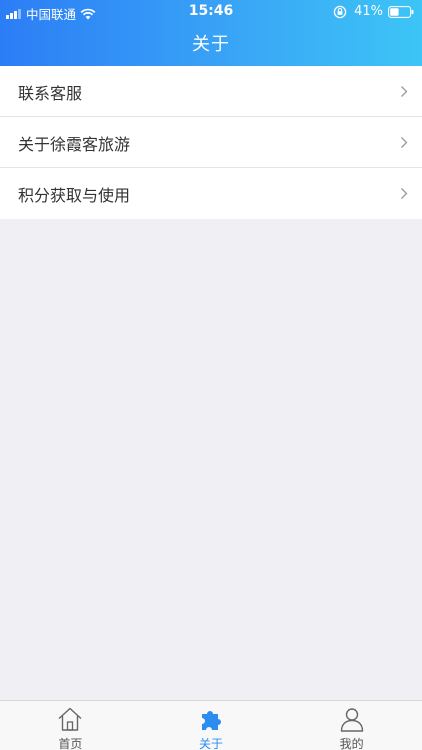  What do you see at coordinates (211, 33) in the screenshot?
I see `header: 中国联通 15:46 41% 关于` at bounding box center [211, 33].